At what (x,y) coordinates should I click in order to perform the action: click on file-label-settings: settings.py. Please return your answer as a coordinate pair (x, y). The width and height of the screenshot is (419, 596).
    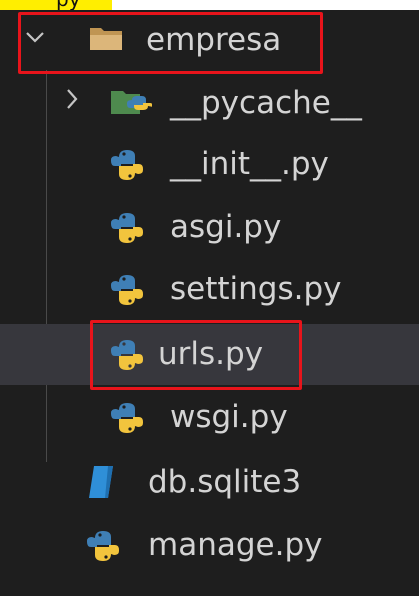
    Looking at the image, I should click on (256, 289).